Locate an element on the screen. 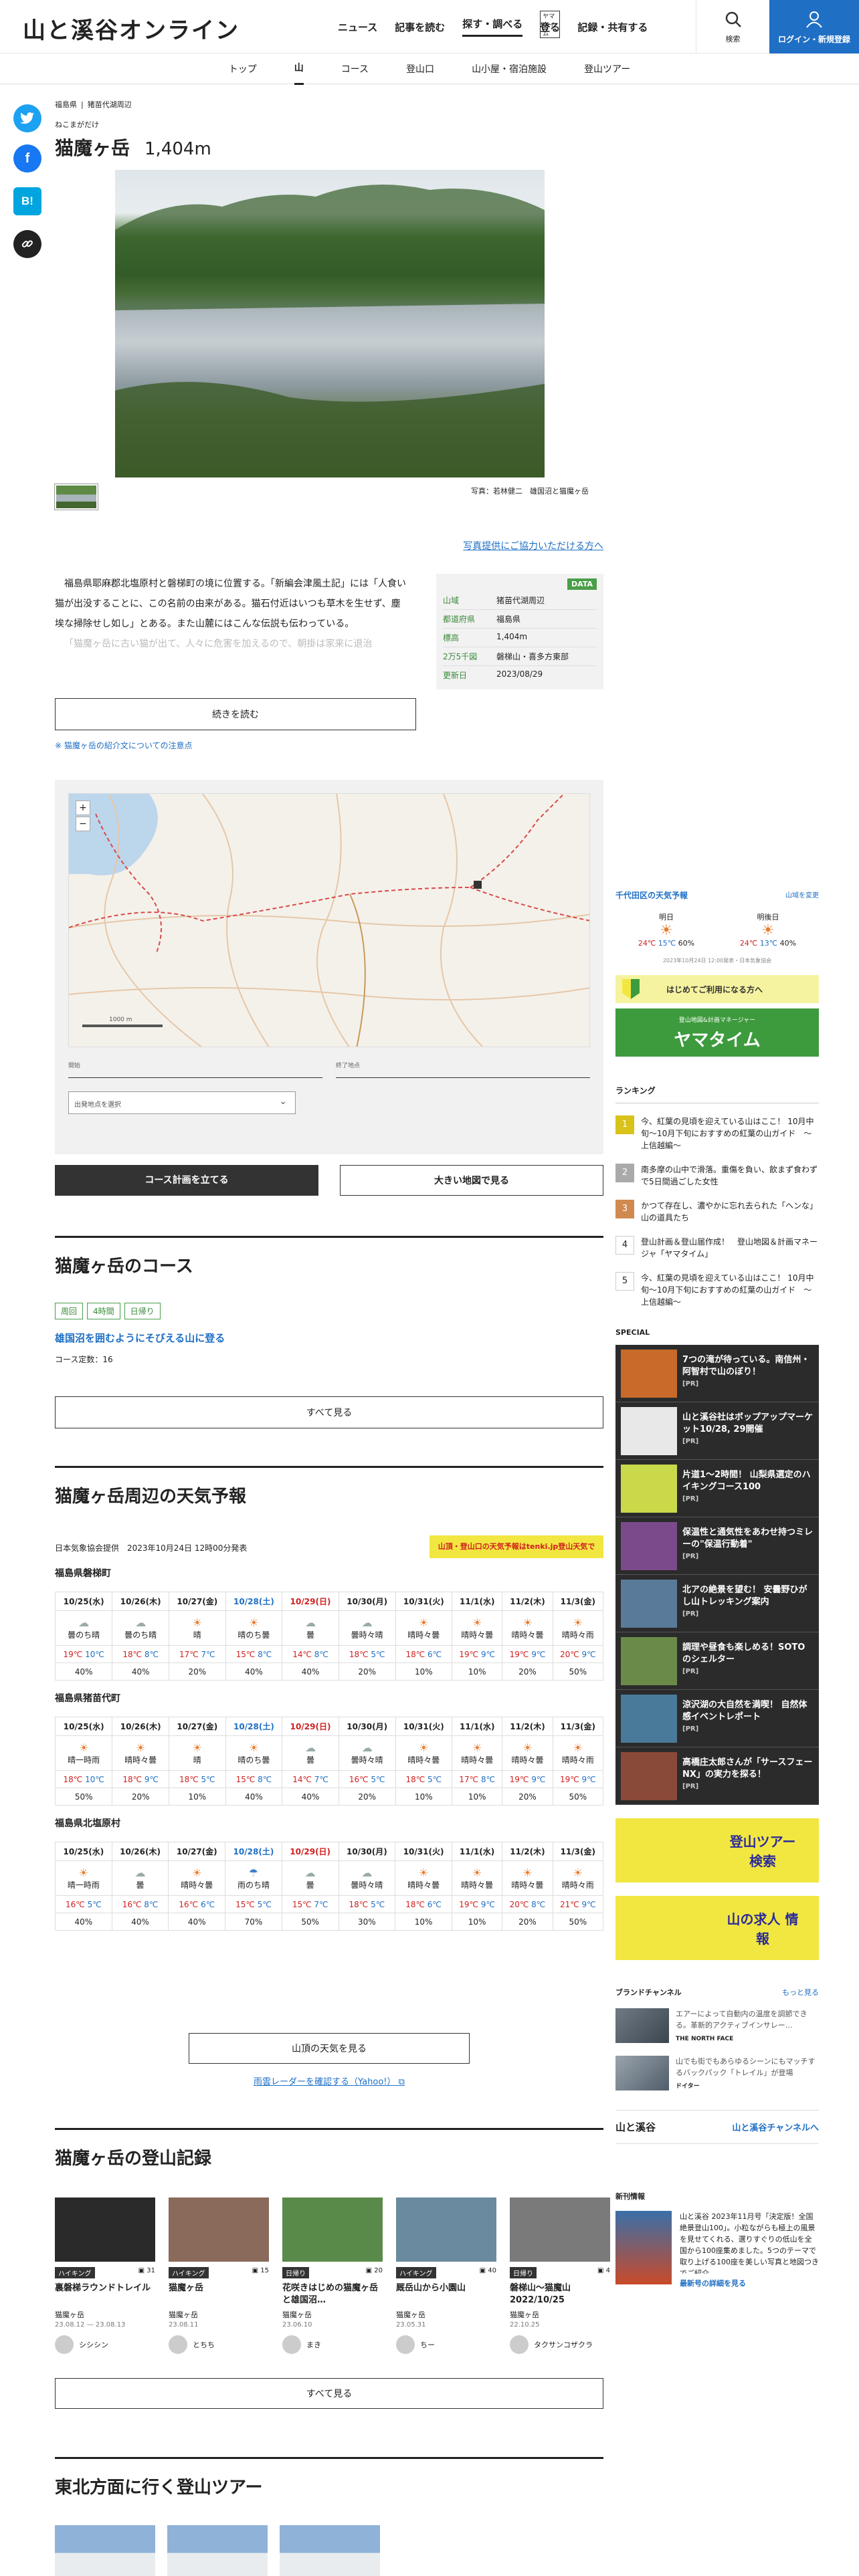 The image size is (859, 2576). zoom-in-button: + is located at coordinates (83, 807).